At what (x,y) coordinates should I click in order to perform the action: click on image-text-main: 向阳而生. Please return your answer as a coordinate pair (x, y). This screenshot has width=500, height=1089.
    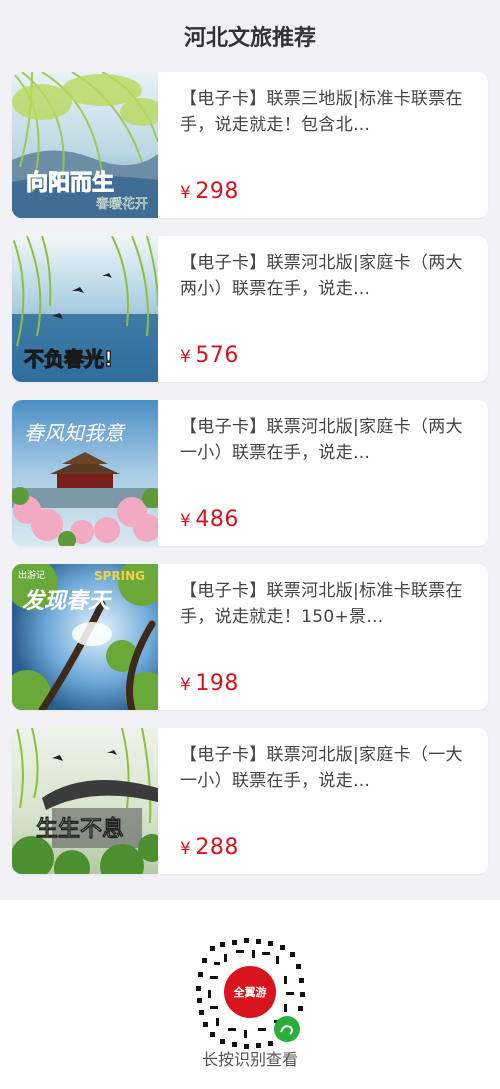
    Looking at the image, I should click on (70, 183).